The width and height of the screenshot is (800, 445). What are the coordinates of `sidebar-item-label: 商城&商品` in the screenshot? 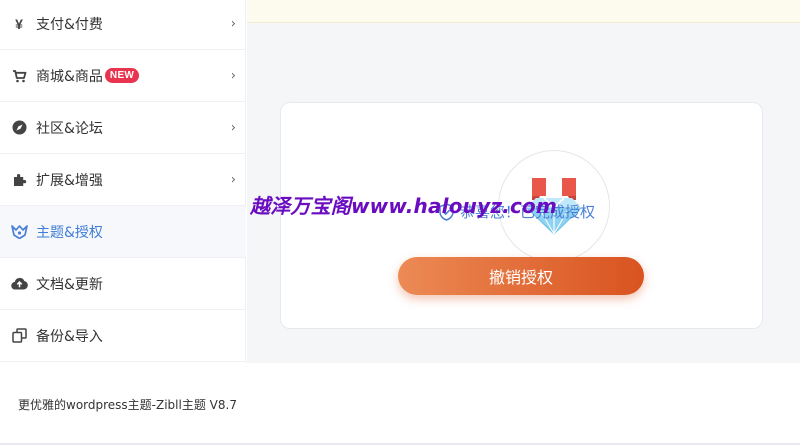 It's located at (69, 76).